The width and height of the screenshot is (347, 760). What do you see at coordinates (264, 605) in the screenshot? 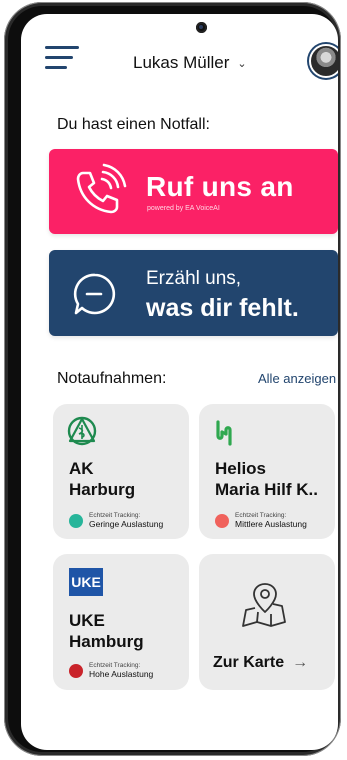
I see `map-pin-icon` at bounding box center [264, 605].